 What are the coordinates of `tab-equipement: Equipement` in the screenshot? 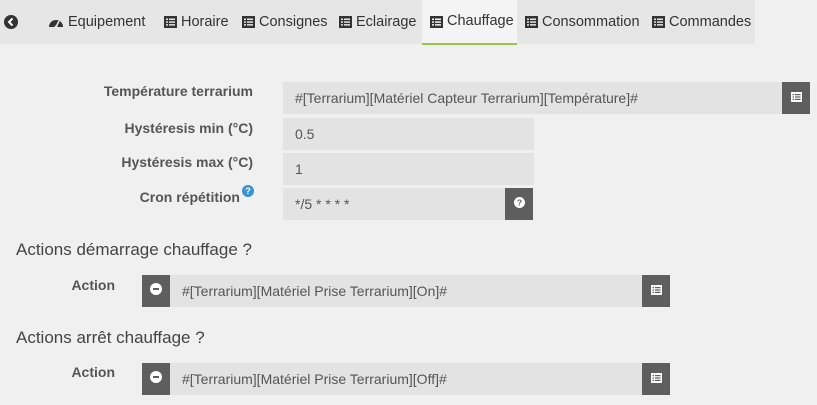 It's located at (96, 22).